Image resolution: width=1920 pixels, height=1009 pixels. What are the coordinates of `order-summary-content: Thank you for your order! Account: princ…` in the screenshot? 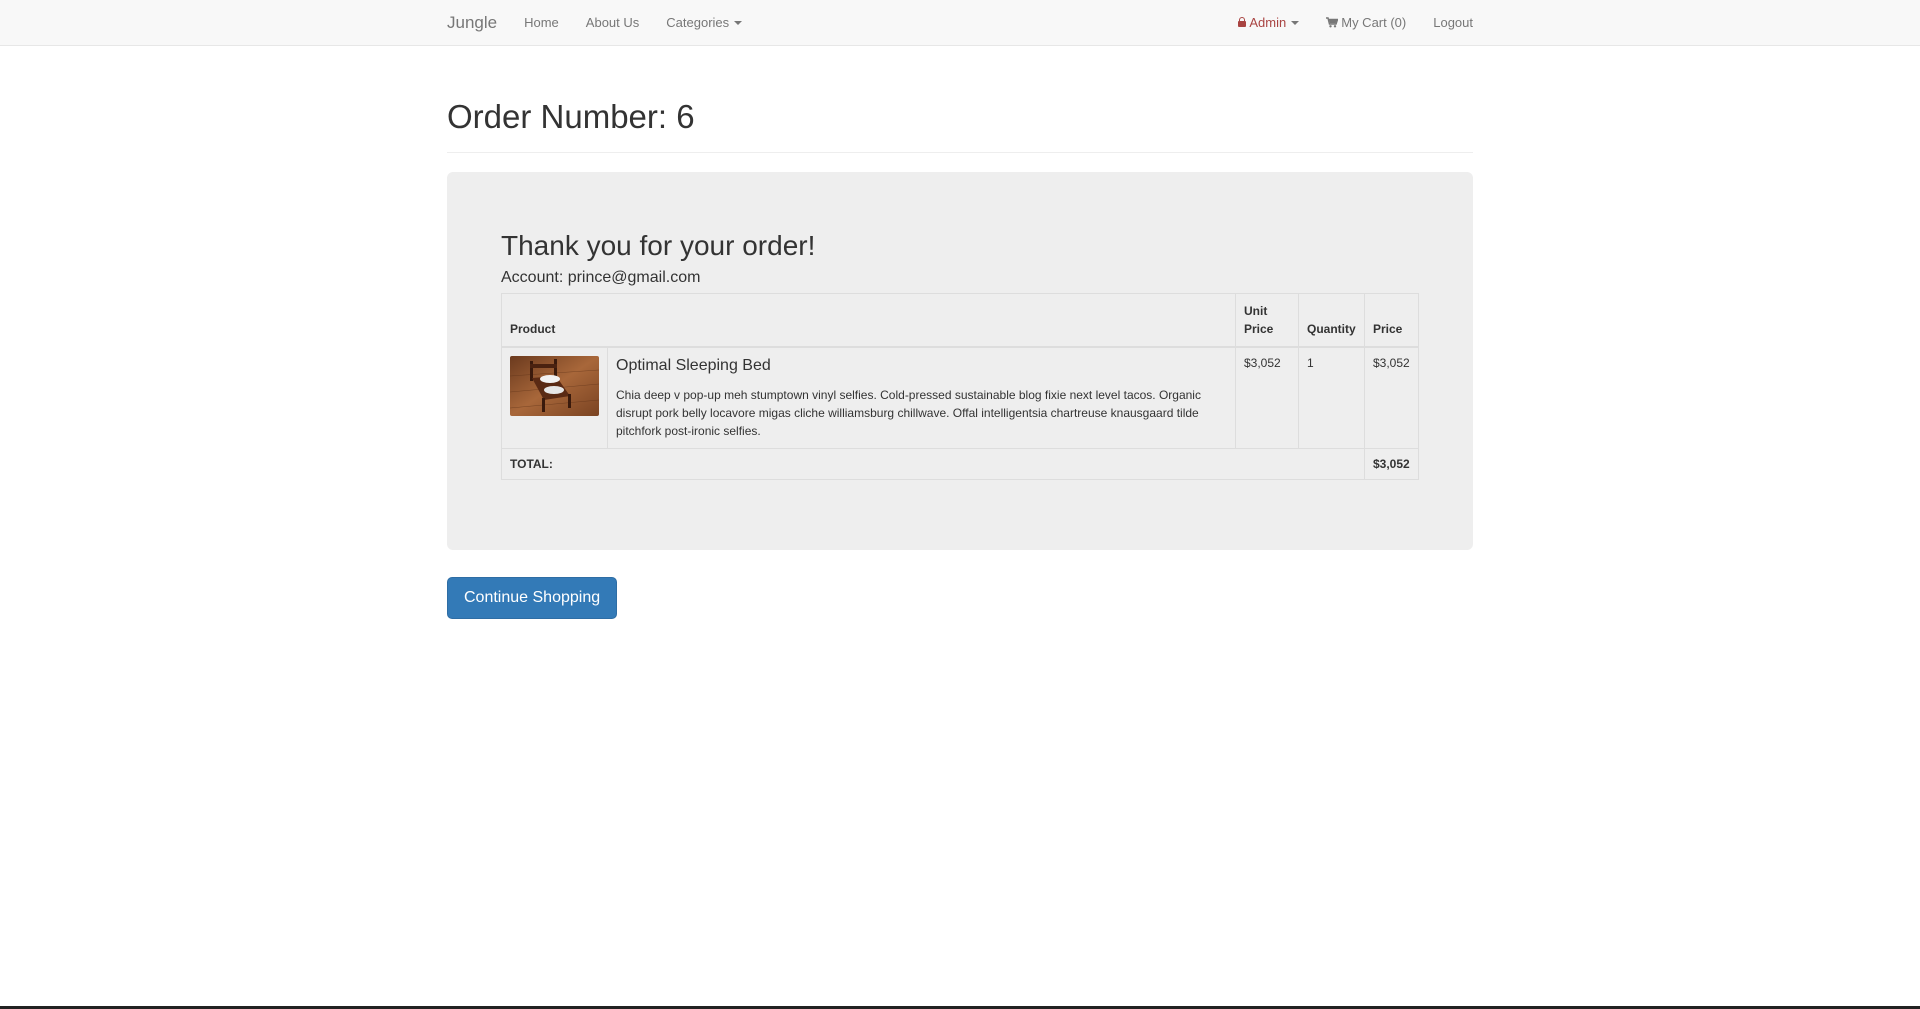 It's located at (960, 354).